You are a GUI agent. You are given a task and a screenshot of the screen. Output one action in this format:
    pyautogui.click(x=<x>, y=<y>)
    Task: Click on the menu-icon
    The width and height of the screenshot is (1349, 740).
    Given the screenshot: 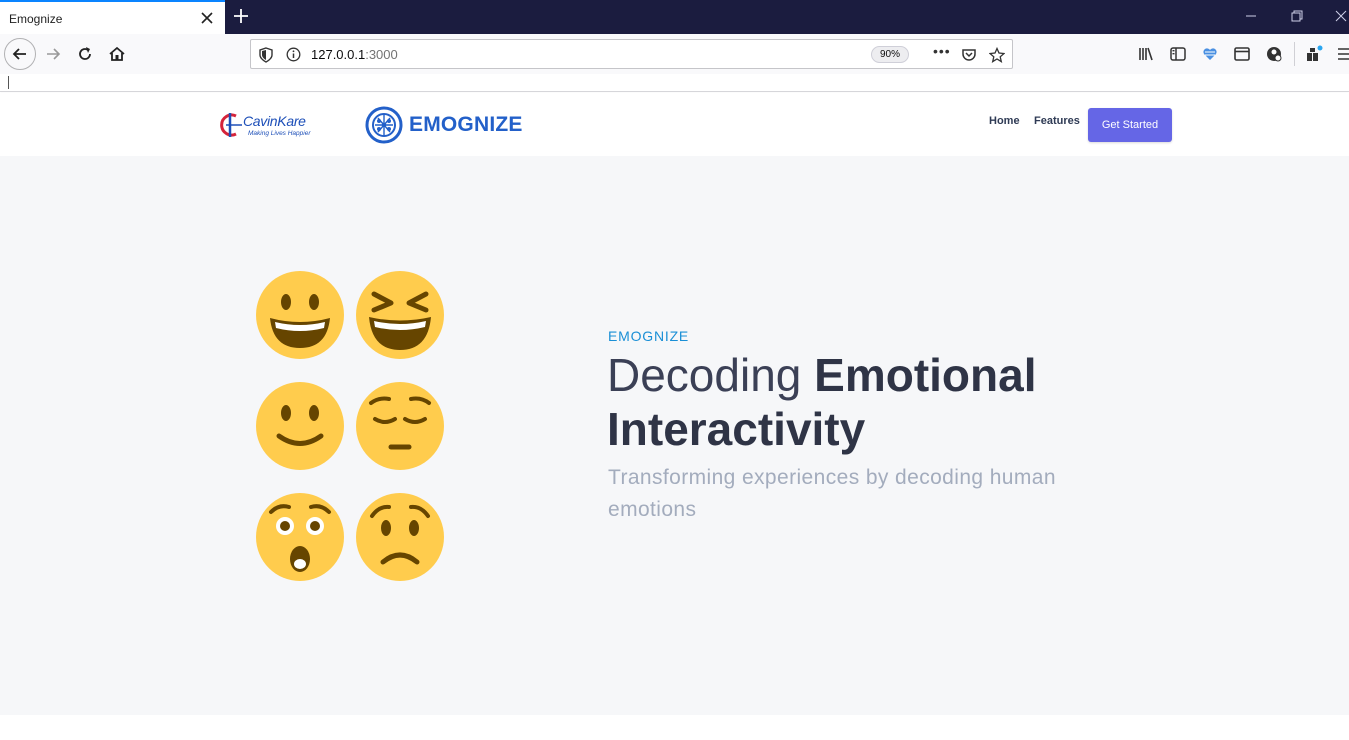 What is the action you would take?
    pyautogui.click(x=1343, y=54)
    